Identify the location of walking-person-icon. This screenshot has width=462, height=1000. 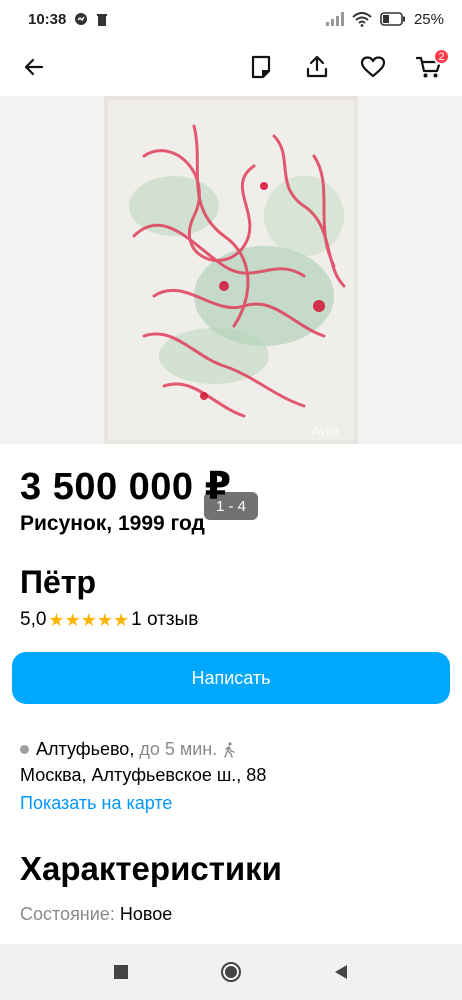
(229, 749).